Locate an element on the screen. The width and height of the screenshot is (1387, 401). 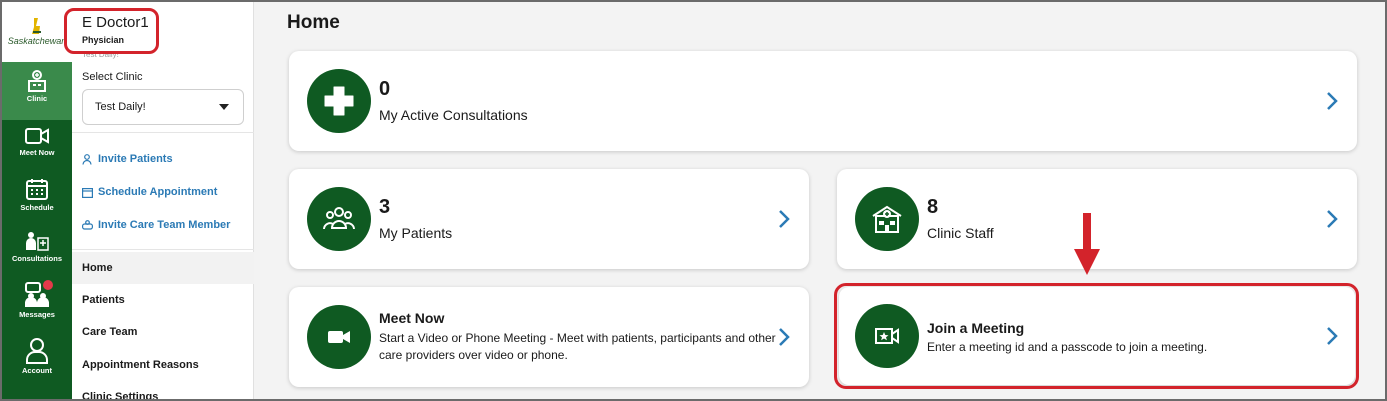
rail-label: Consultations is located at coordinates (37, 258).